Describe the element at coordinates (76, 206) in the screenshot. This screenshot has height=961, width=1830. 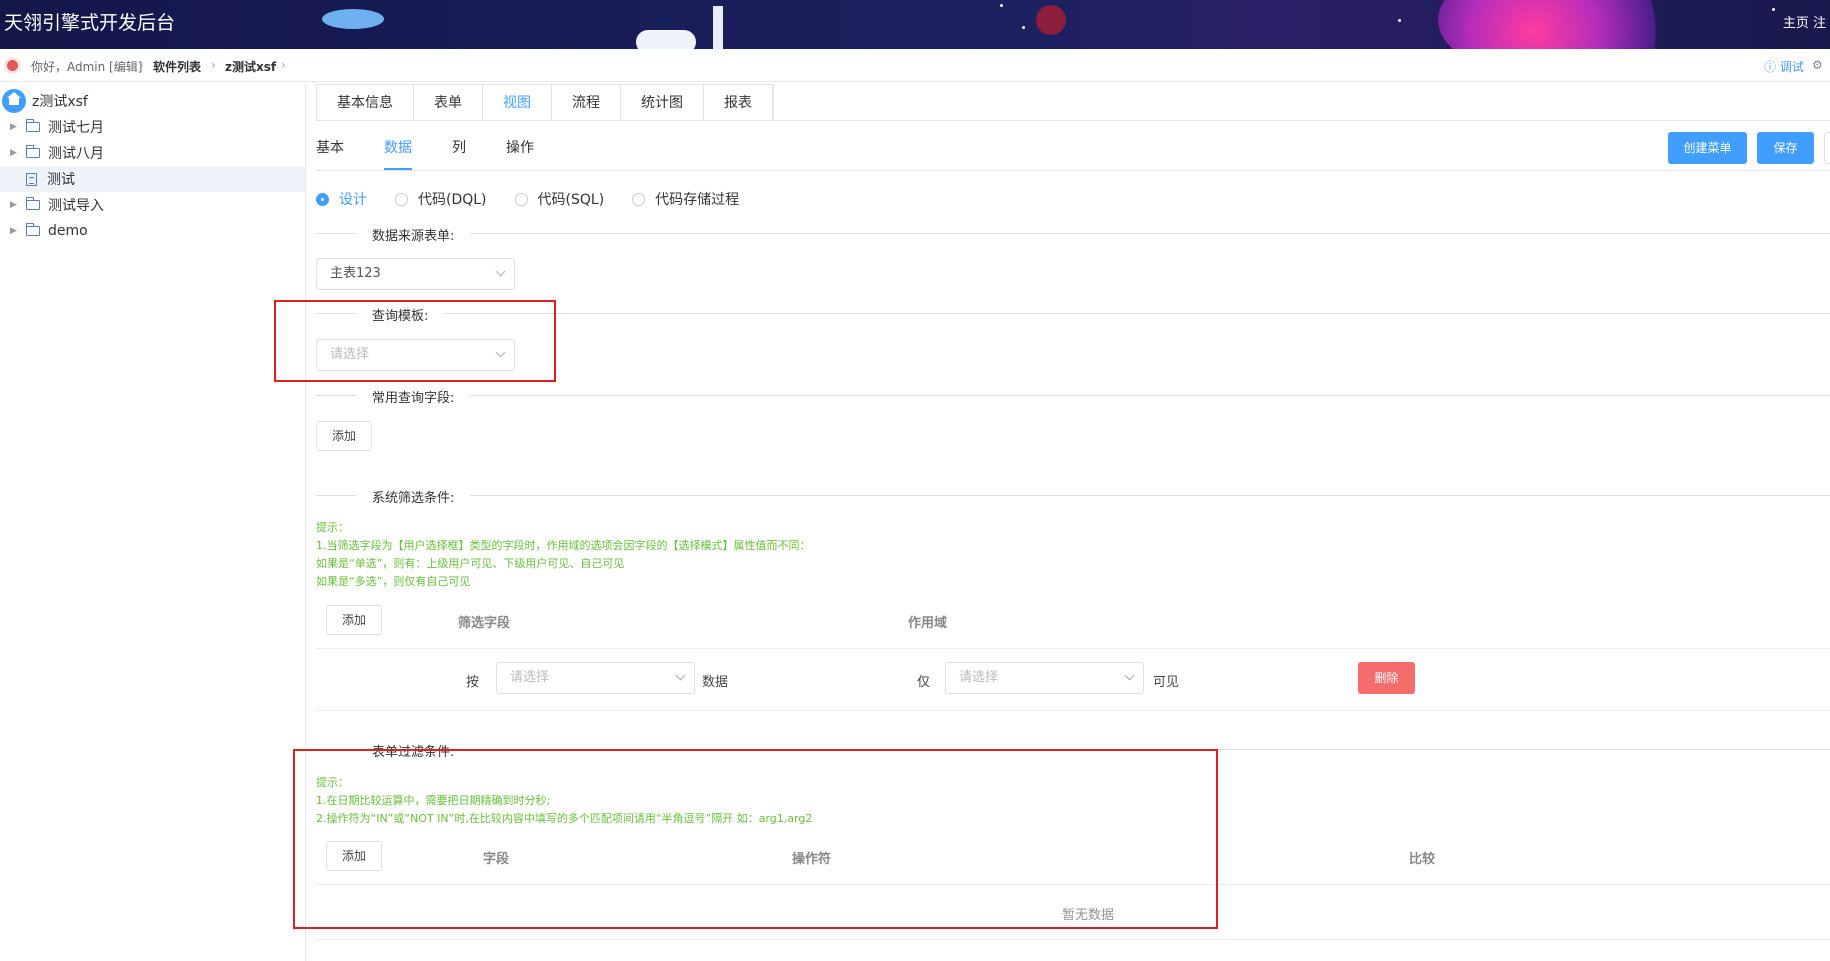
I see `sidebar-item-label: 测试导入` at that location.